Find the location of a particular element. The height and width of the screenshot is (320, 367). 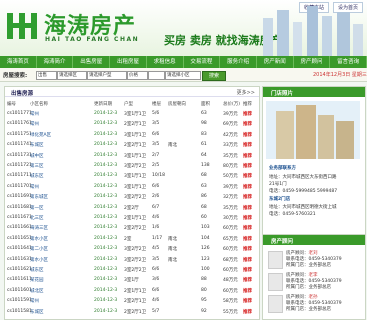

table-row: cs1011591 常州 2014-12-3 2室2厅1卫 4/6 95 58万元 推荐 is located at coordinates (132, 301).